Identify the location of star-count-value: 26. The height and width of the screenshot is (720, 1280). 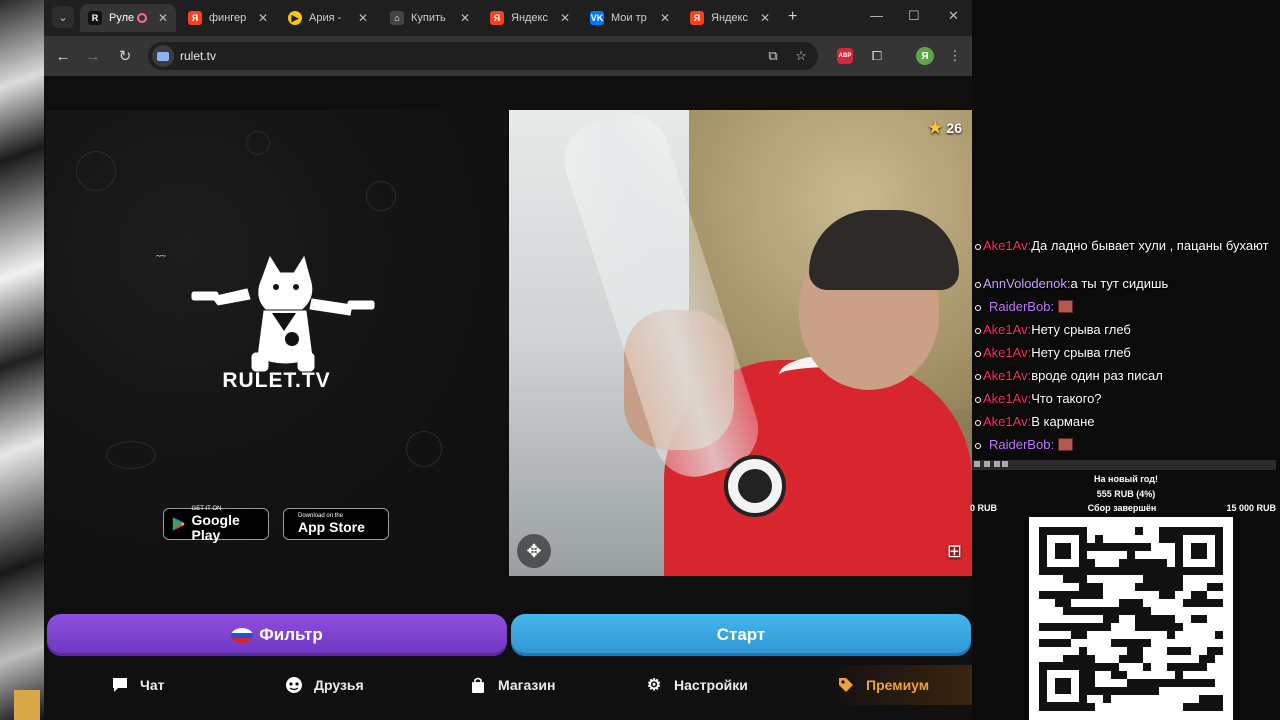
(954, 128).